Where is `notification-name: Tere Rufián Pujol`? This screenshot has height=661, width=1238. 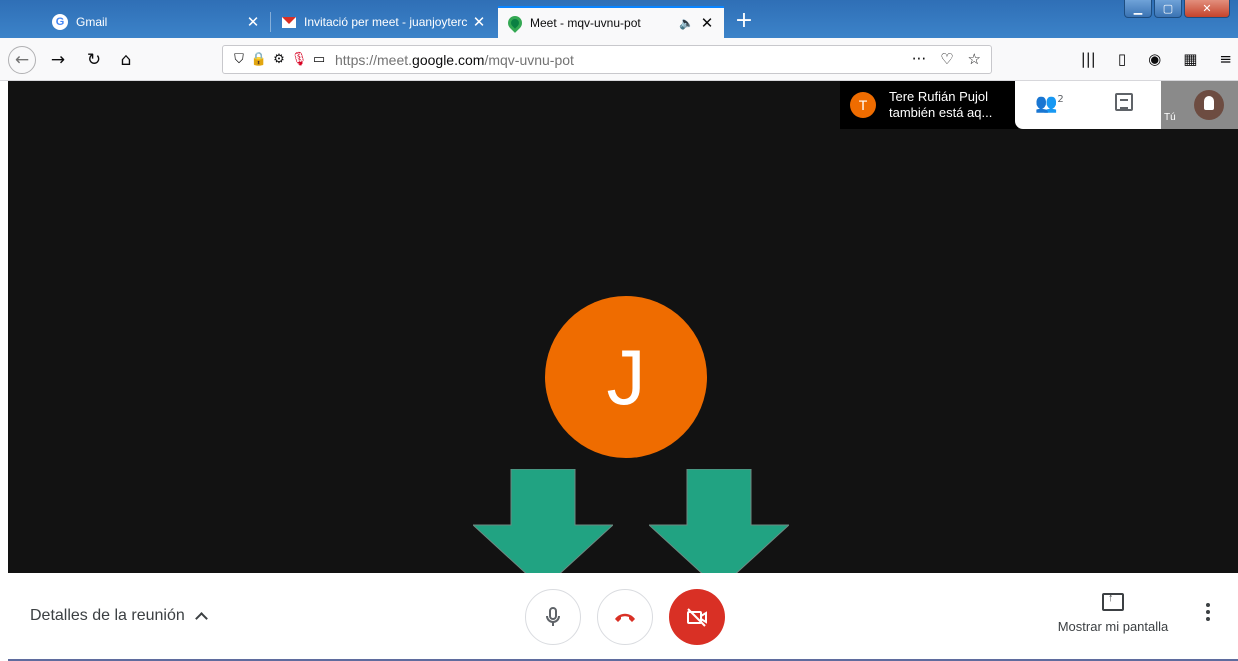
notification-name: Tere Rufián Pujol is located at coordinates (938, 96).